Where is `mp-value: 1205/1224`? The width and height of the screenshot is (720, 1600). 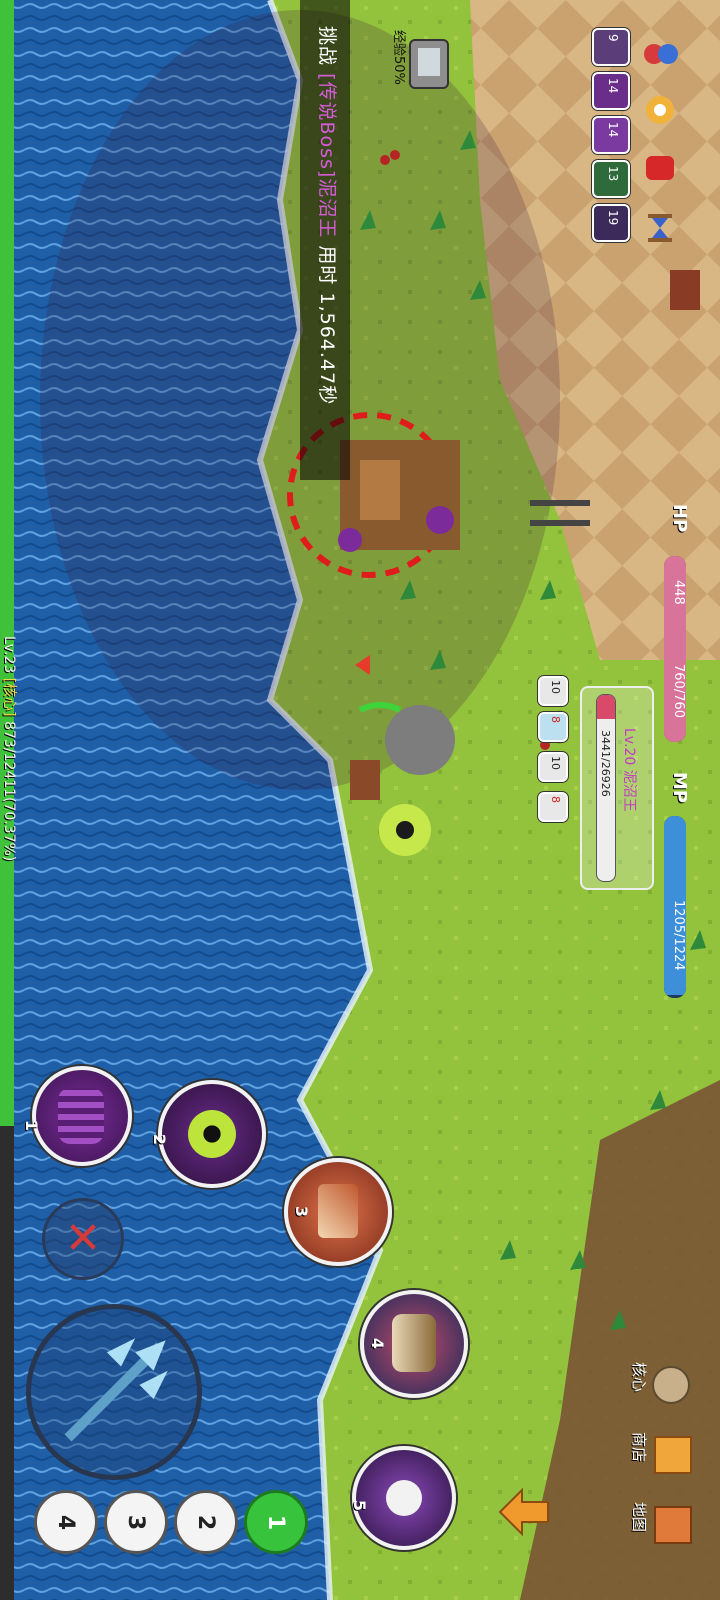 mp-value: 1205/1224 is located at coordinates (678, 935).